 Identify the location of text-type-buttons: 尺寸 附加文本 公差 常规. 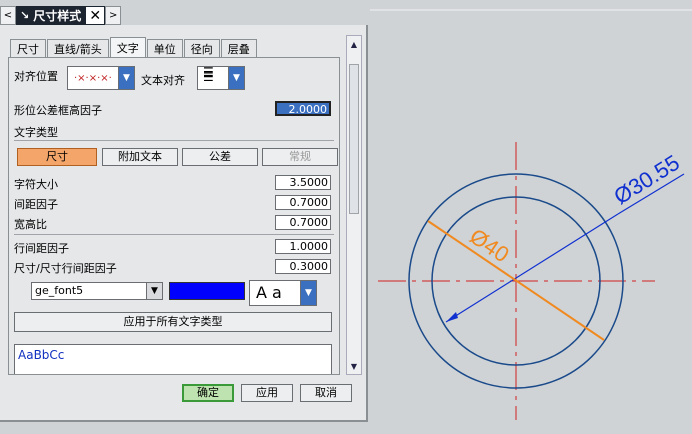
(176, 158).